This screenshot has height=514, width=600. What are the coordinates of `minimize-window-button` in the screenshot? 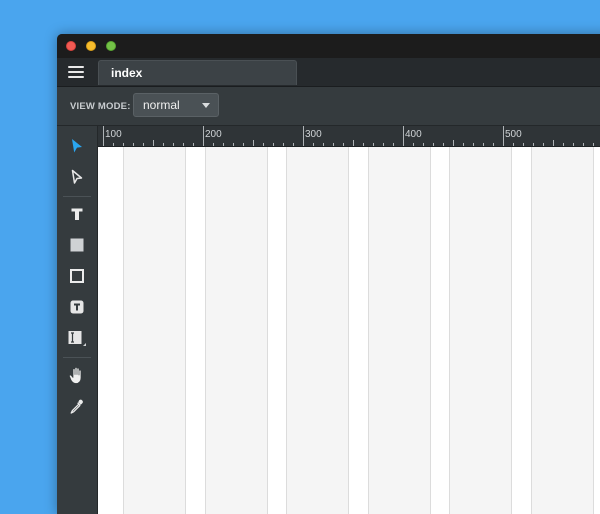 It's located at (91, 46).